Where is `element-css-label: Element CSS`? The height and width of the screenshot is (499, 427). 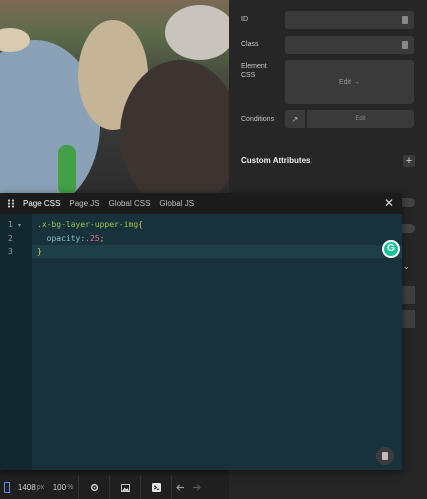 element-css-label: Element CSS is located at coordinates (254, 71).